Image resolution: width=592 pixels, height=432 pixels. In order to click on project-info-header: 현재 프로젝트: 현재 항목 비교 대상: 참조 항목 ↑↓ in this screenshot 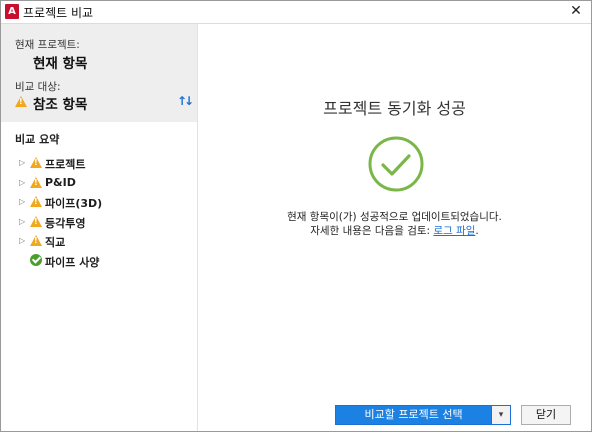, I will do `click(99, 73)`.